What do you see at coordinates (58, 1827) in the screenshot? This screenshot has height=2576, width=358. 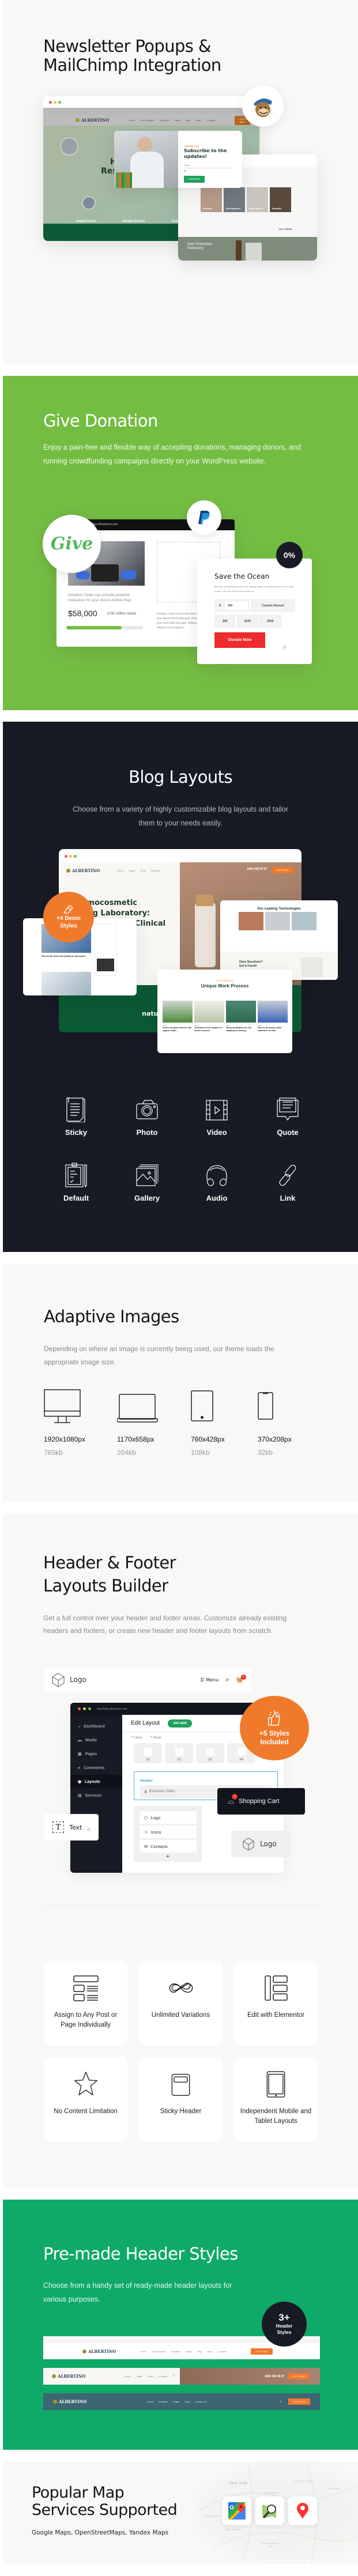 I see `text-tool-icon: T` at bounding box center [58, 1827].